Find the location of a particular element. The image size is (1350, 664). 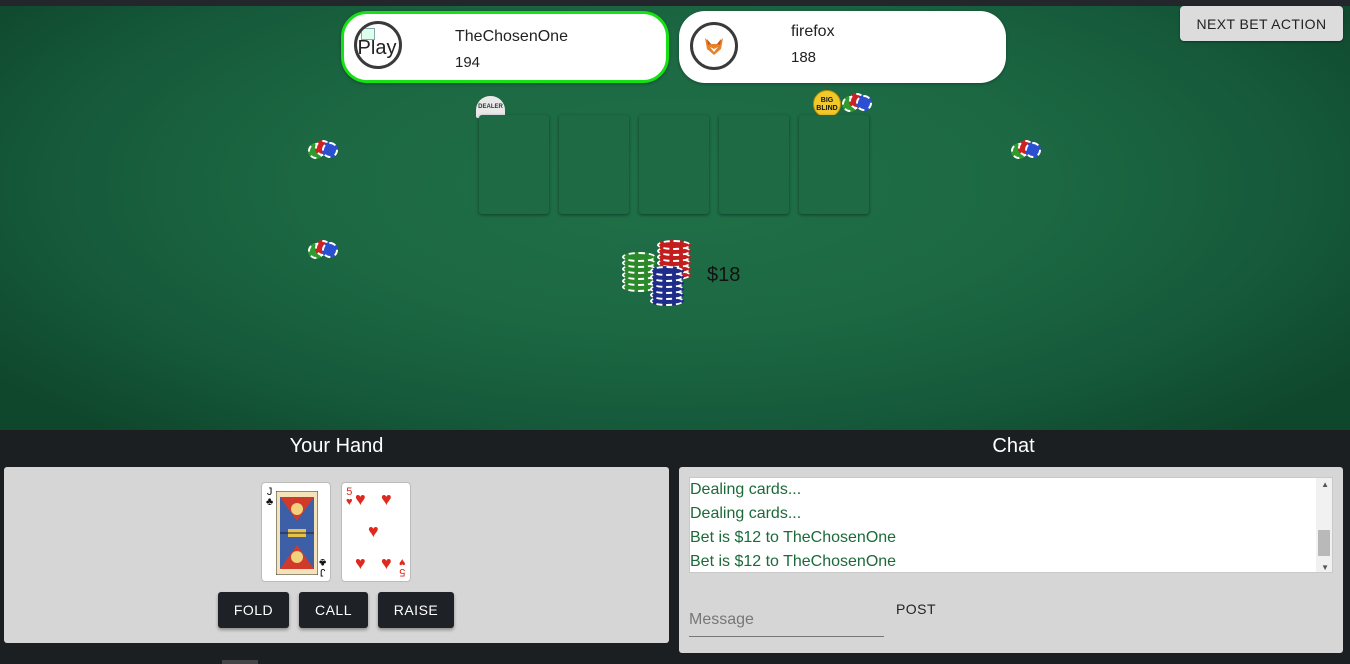

scroll-up-icon: ▲ is located at coordinates (1325, 484).